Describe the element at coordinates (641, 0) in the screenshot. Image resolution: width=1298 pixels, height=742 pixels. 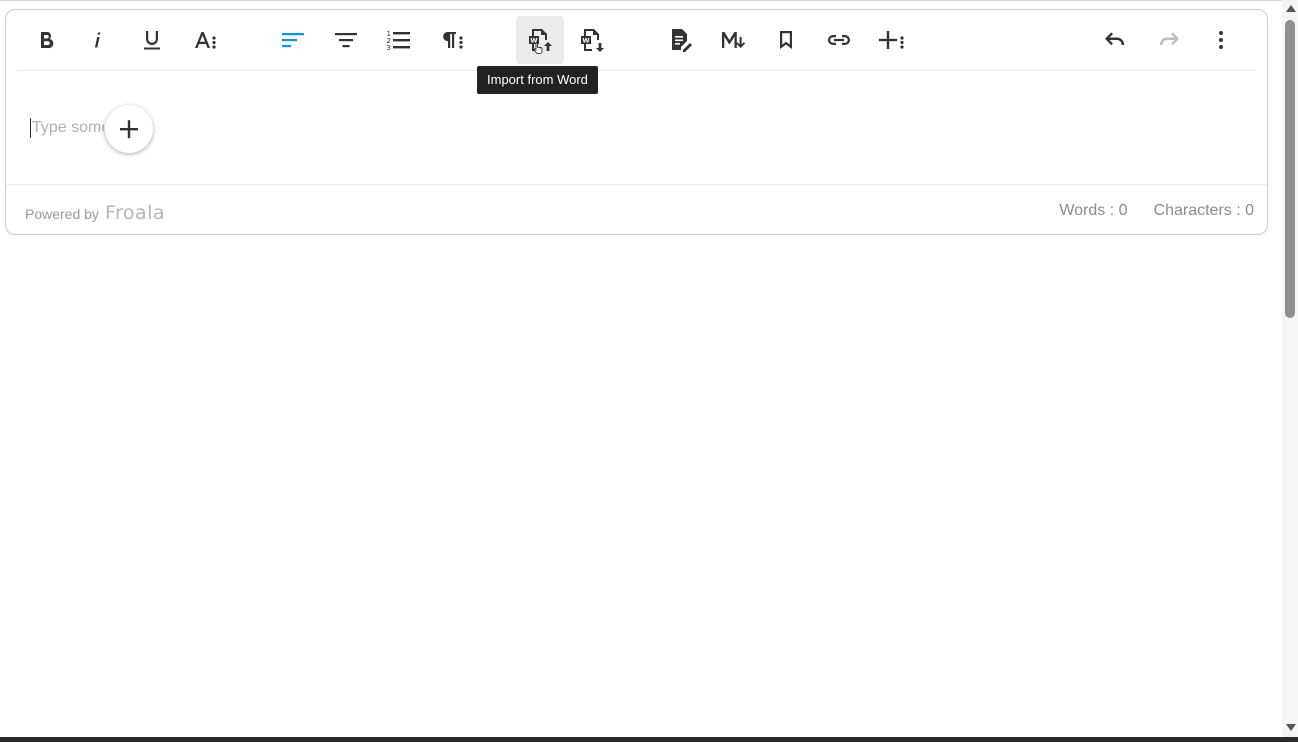
I see `page-top-border` at that location.